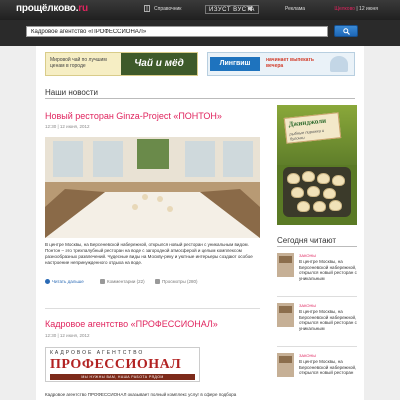  Describe the element at coordinates (339, 64) in the screenshot. I see `lingvish-banner-image` at that location.